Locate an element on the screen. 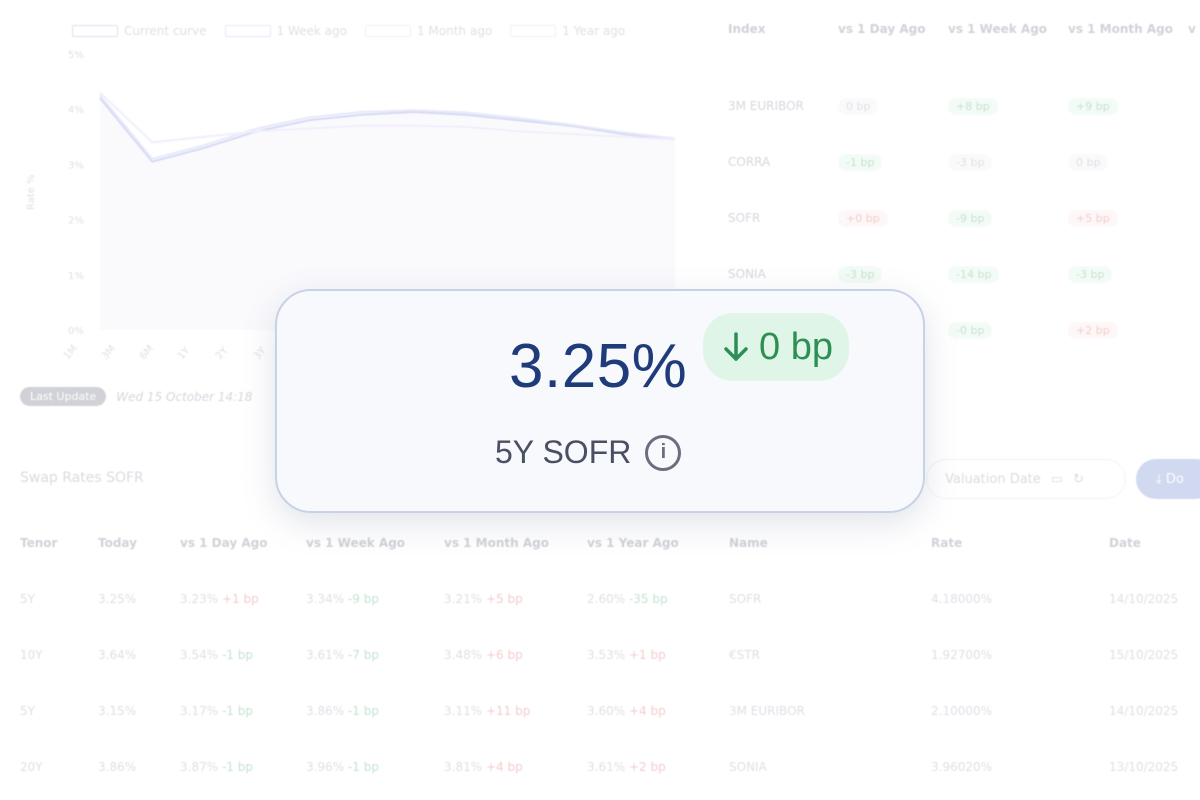 The height and width of the screenshot is (800, 1200). rate-change-value: 0 bp is located at coordinates (796, 346).